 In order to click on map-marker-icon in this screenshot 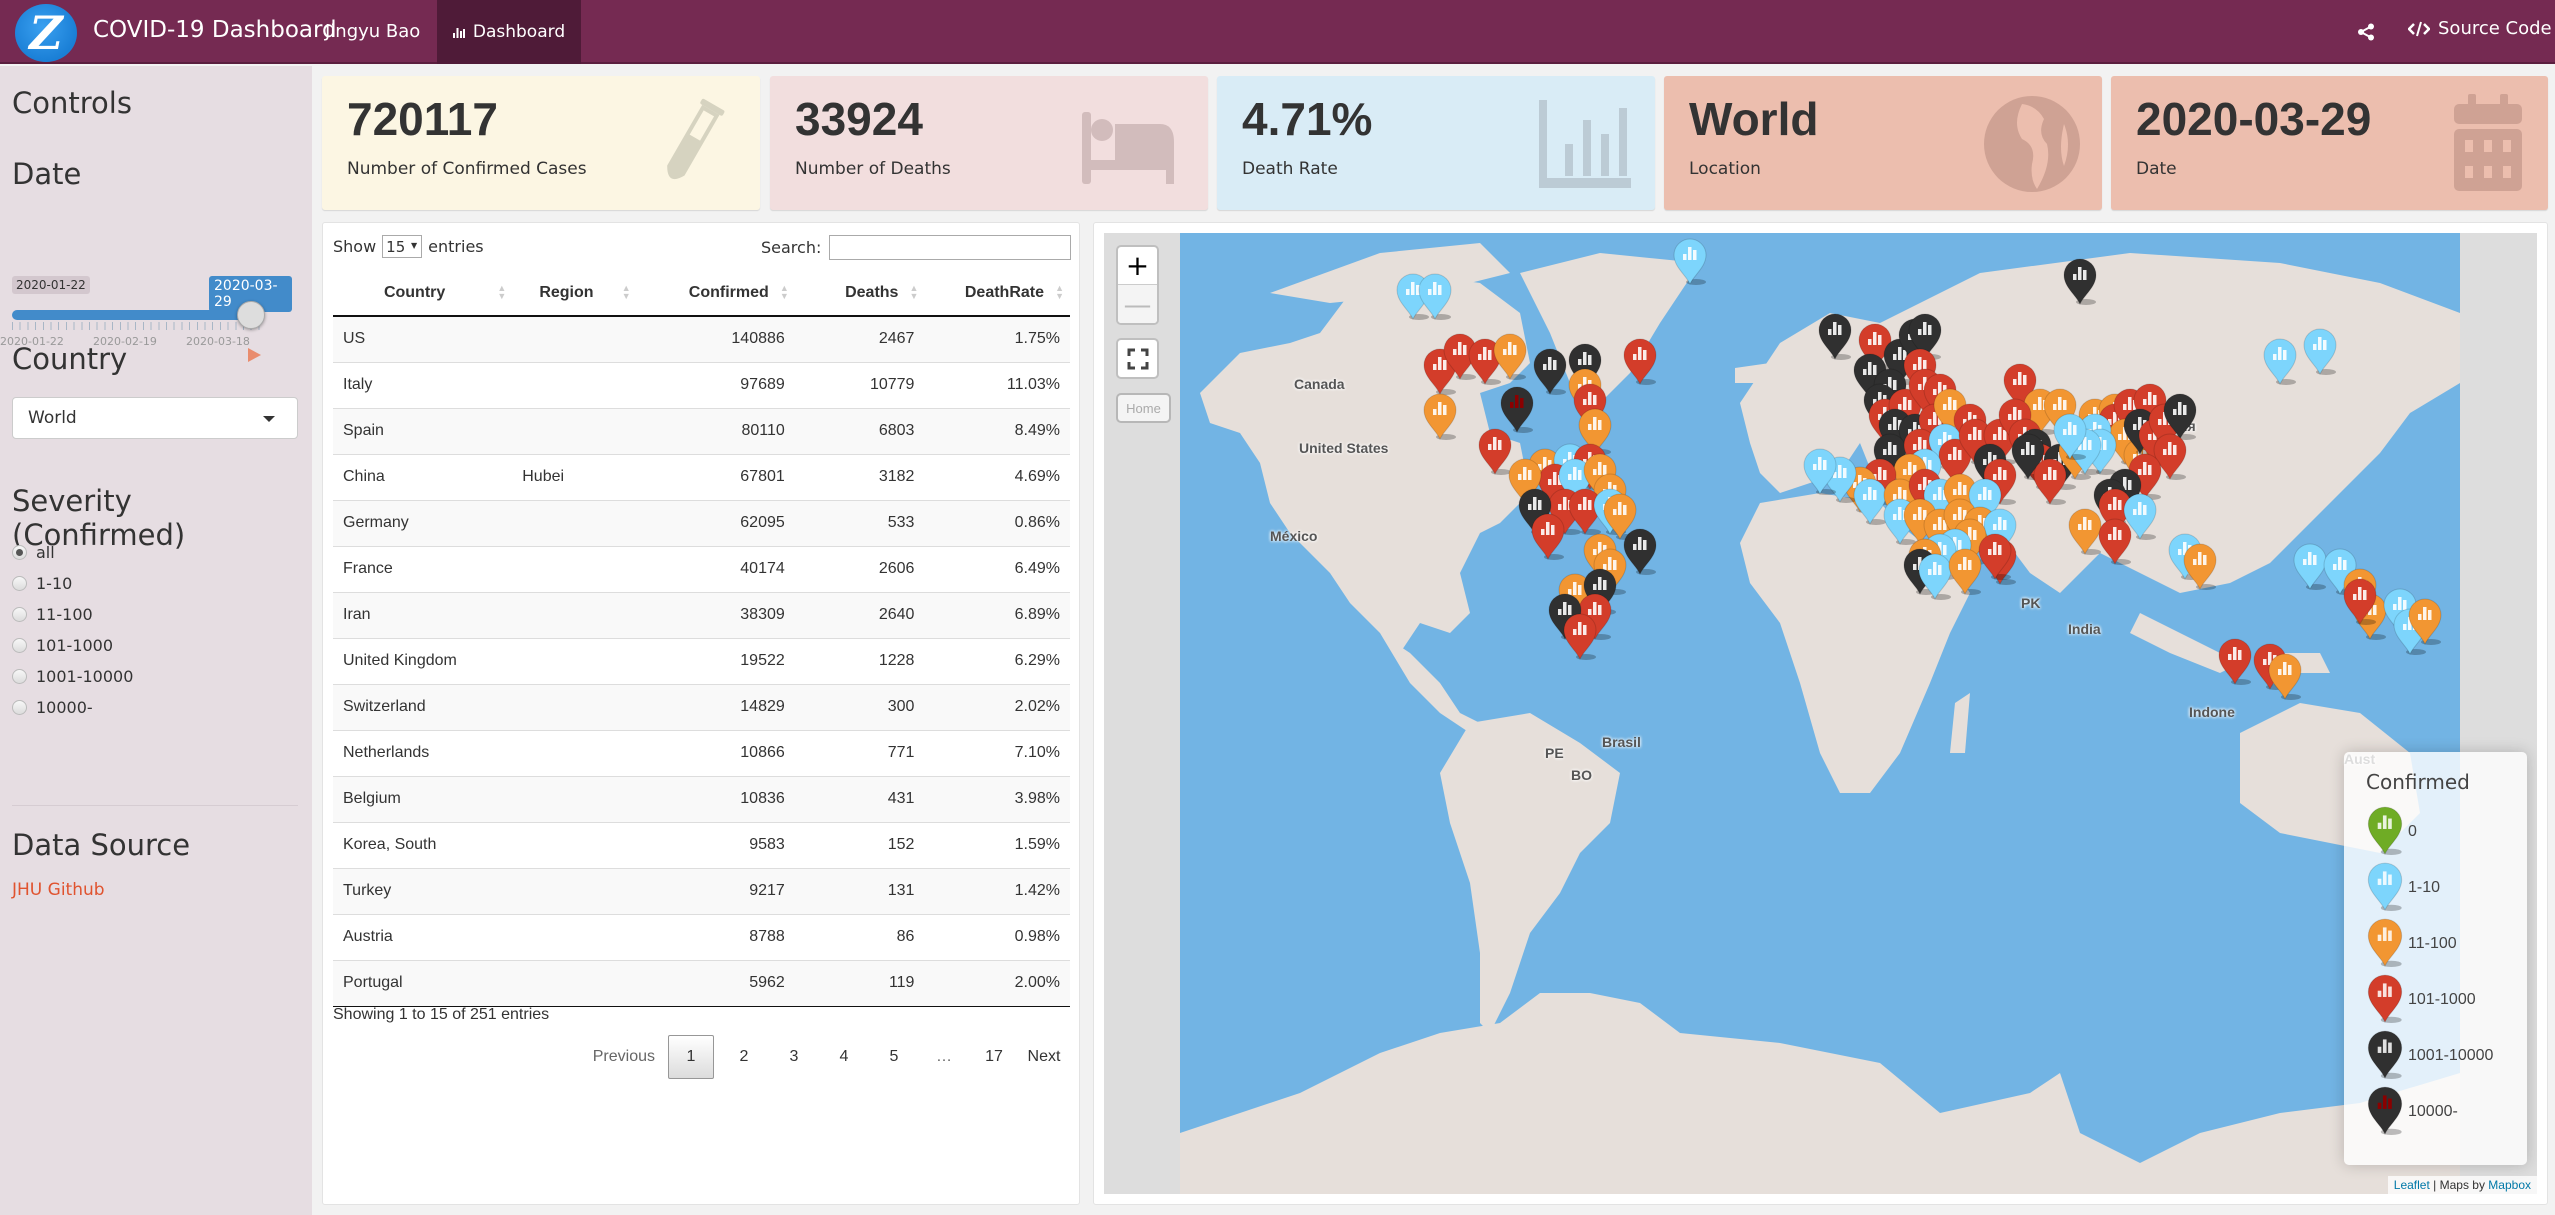, I will do `click(2385, 1056)`.